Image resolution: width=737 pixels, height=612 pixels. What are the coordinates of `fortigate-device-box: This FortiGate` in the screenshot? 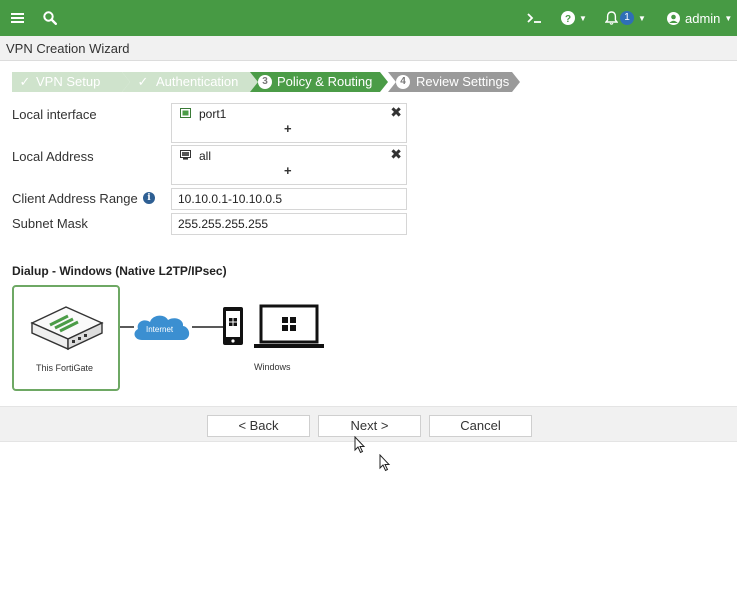 It's located at (66, 338).